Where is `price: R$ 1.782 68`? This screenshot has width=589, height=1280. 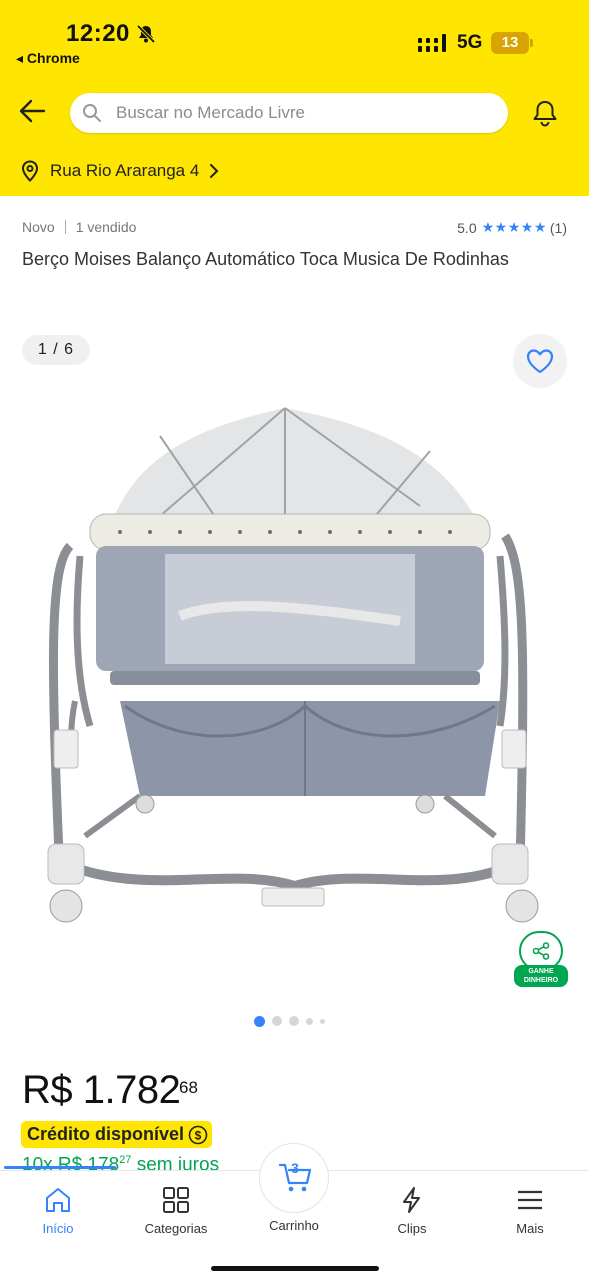 price: R$ 1.782 68 is located at coordinates (110, 1090).